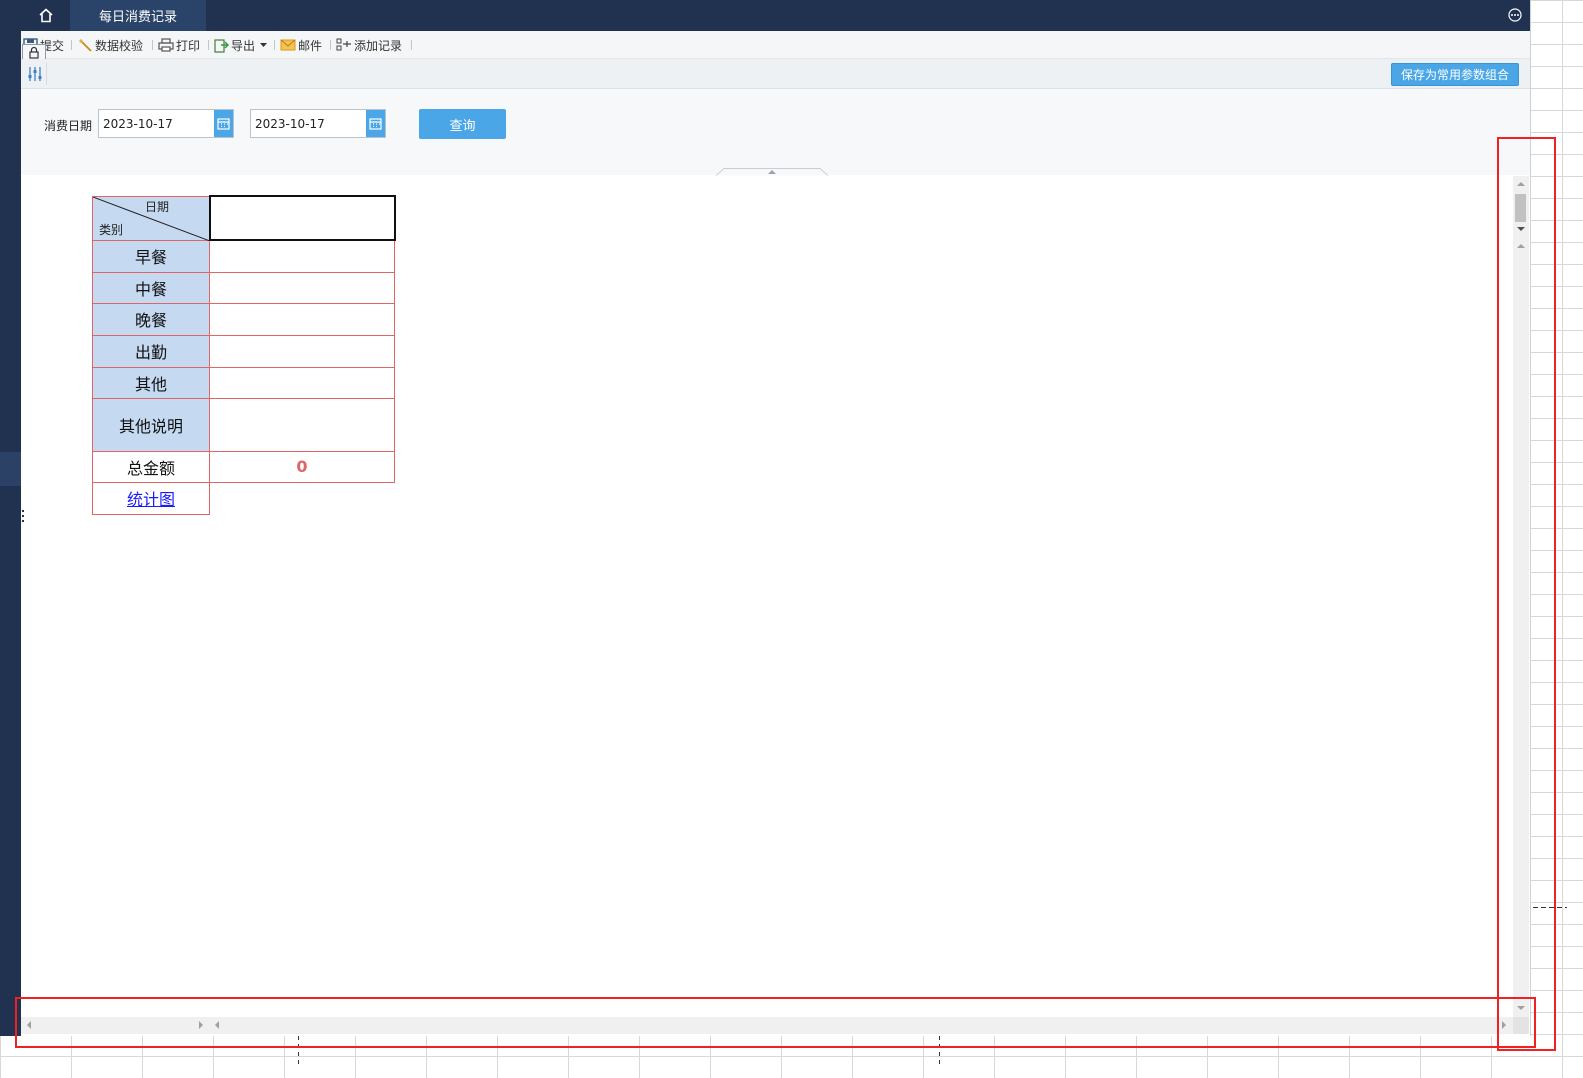  Describe the element at coordinates (302, 382) in the screenshot. I see `other-value-cell` at that location.